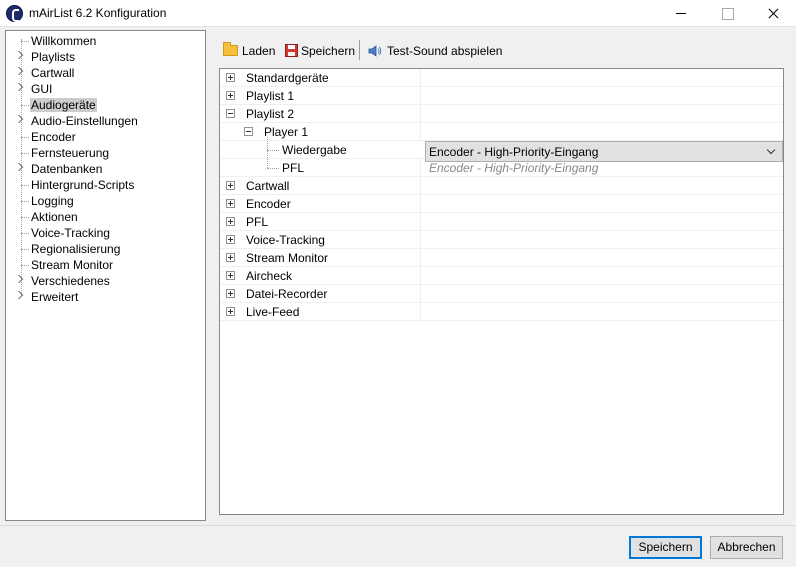 The height and width of the screenshot is (567, 796). What do you see at coordinates (105, 169) in the screenshot?
I see `nav-item-datenbanken: Datenbanken` at bounding box center [105, 169].